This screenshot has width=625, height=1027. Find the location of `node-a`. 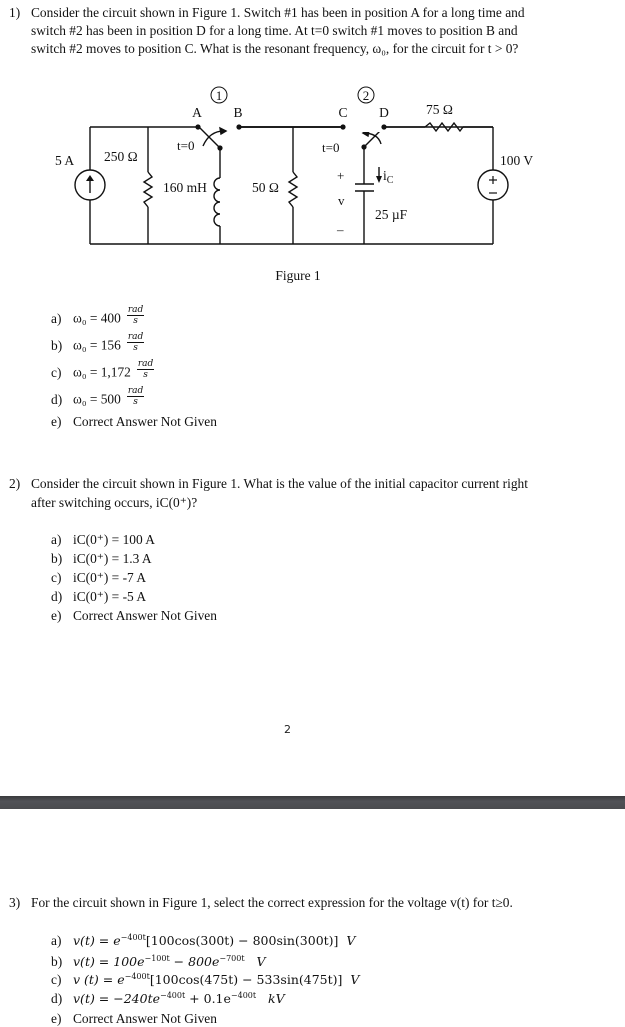

node-a is located at coordinates (198, 127).